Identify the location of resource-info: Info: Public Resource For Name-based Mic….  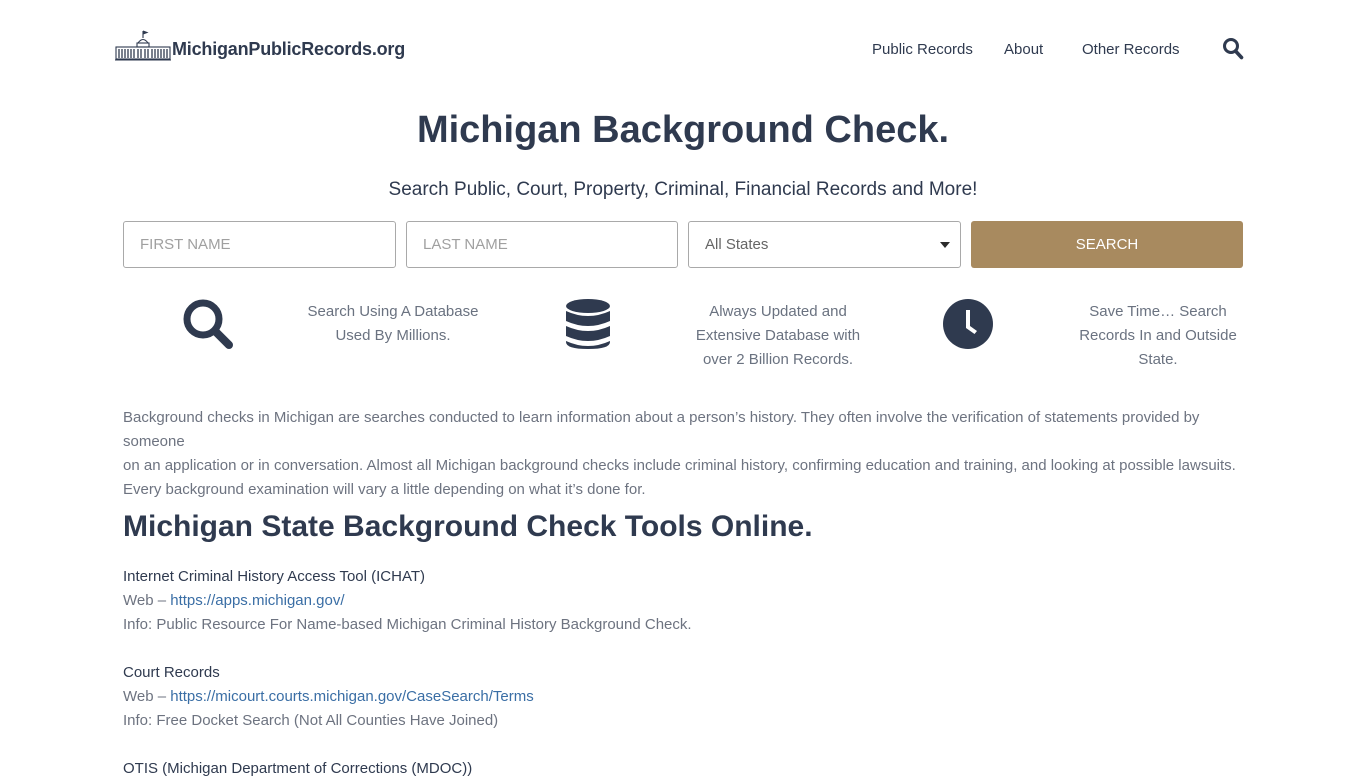
(407, 624).